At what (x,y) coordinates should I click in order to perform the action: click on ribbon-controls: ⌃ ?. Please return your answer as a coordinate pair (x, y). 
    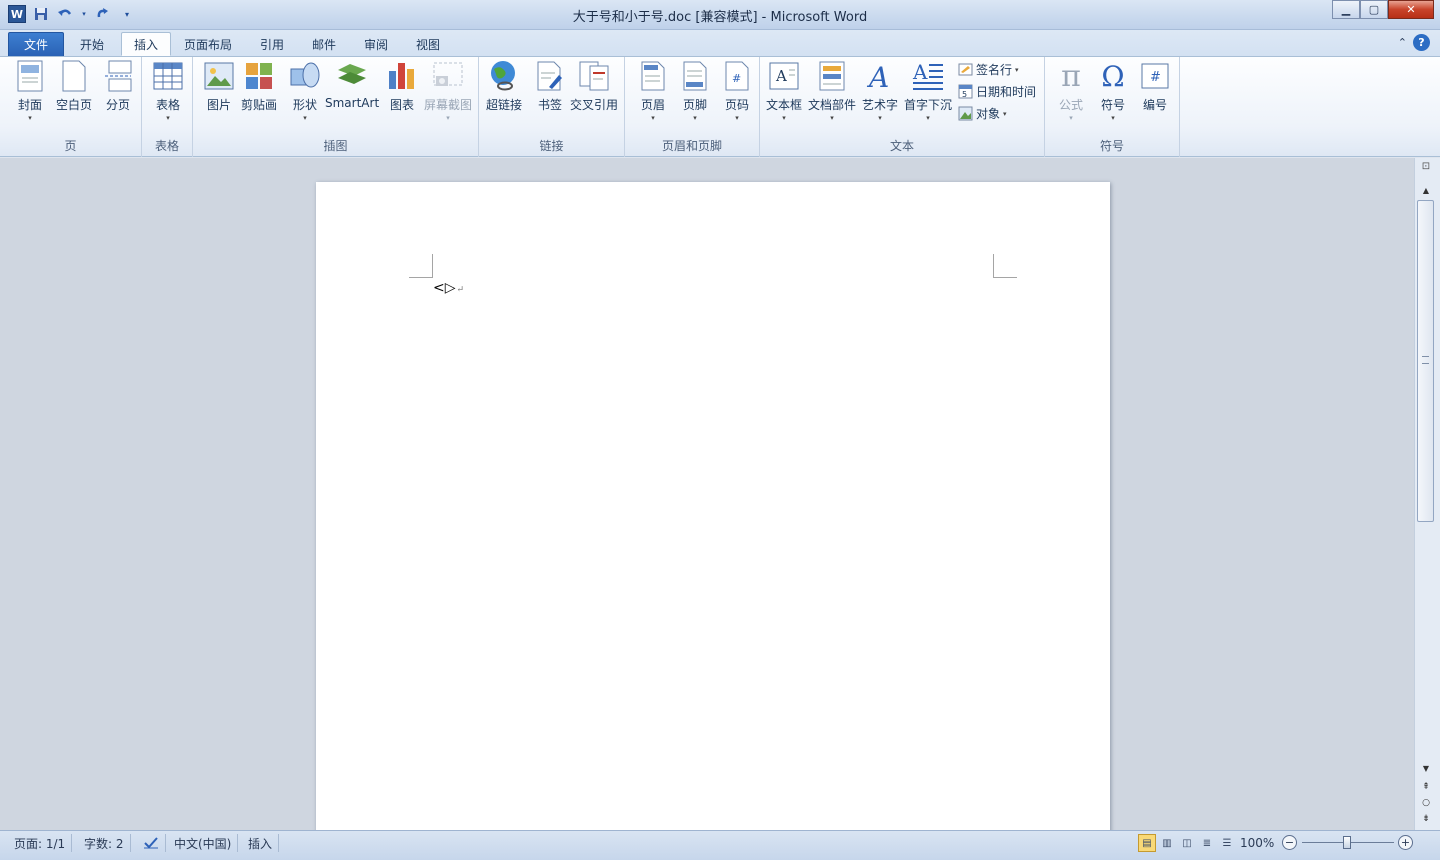
    Looking at the image, I should click on (1414, 42).